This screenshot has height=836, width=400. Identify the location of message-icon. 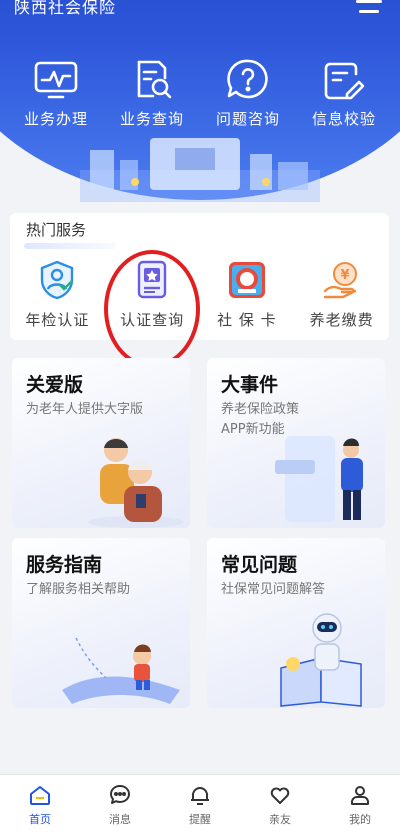
(120, 794).